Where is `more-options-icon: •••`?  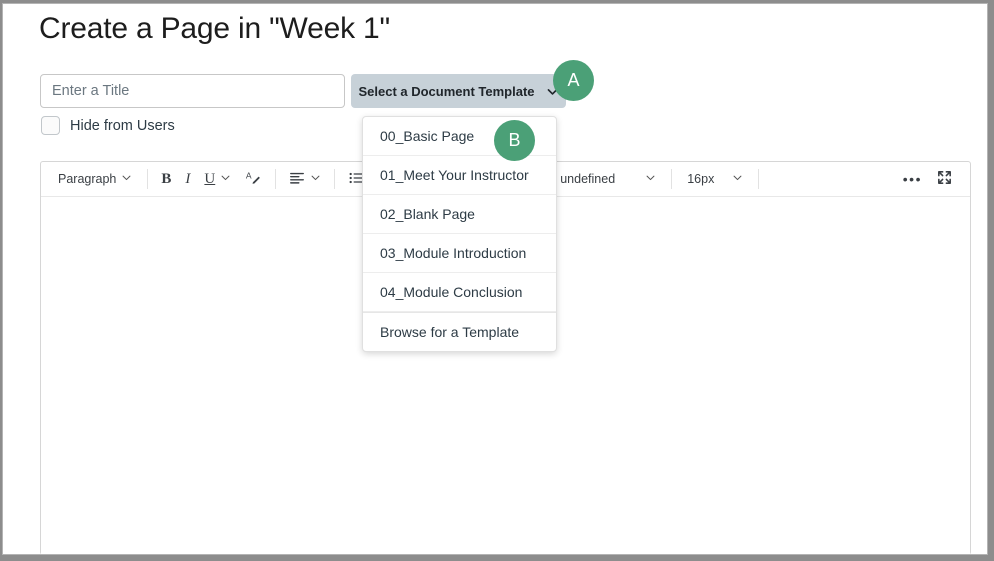
more-options-icon: ••• is located at coordinates (912, 179).